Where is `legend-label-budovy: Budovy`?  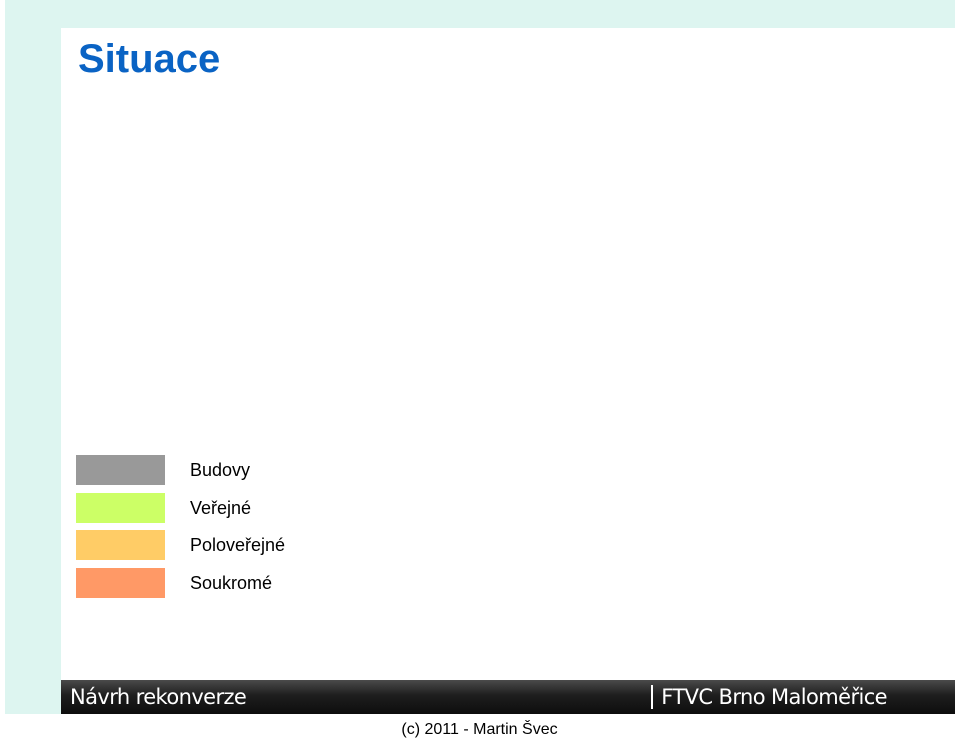
legend-label-budovy: Budovy is located at coordinates (220, 470).